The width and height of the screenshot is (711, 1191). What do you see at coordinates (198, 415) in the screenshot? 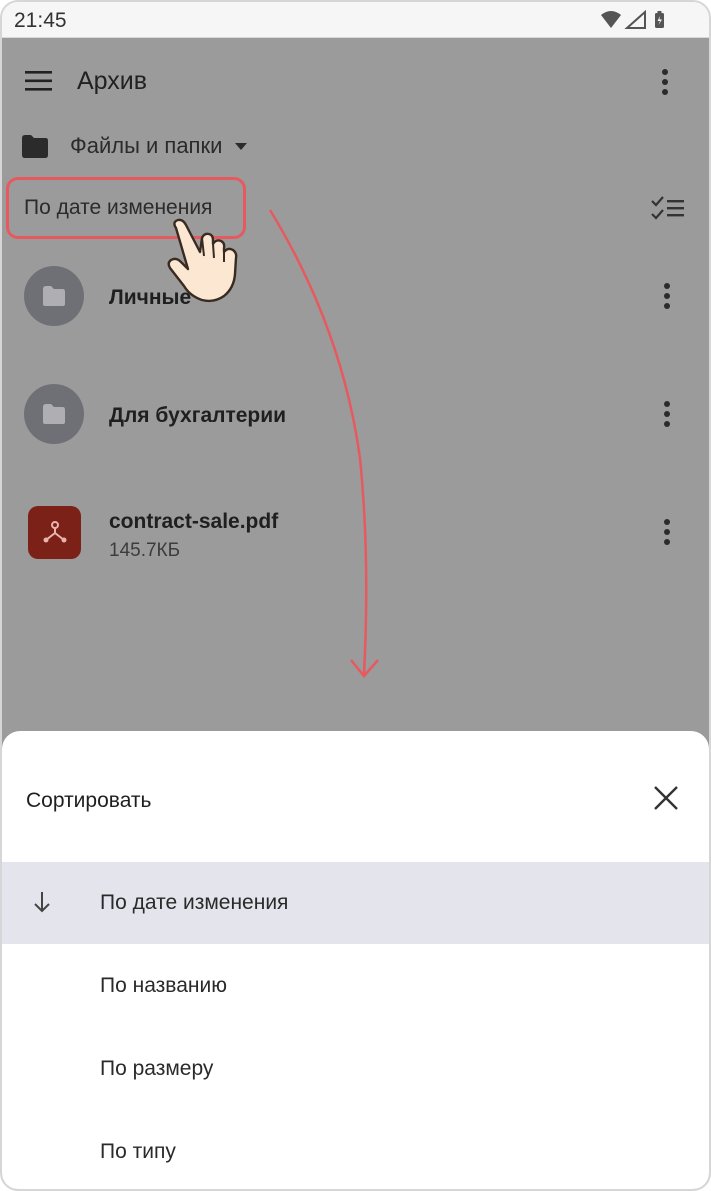
I see `file-name: Для бухгалтерии` at bounding box center [198, 415].